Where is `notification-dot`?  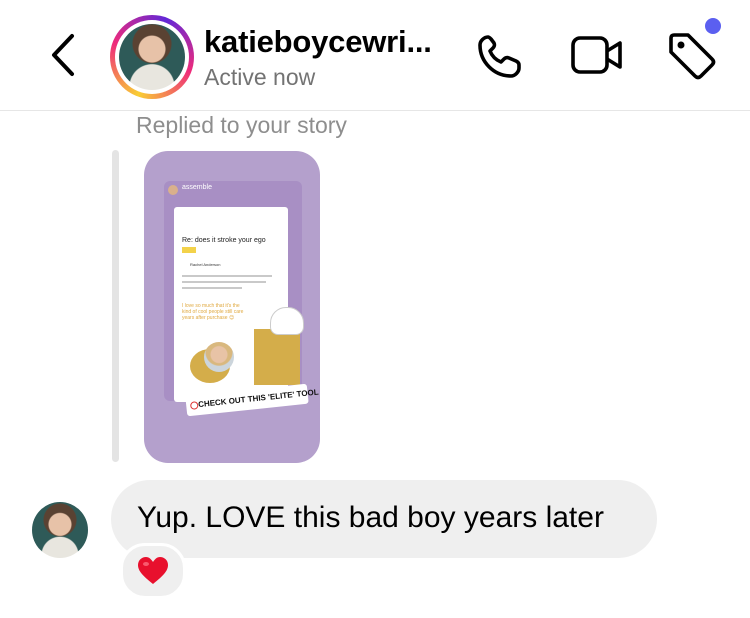
notification-dot is located at coordinates (713, 26).